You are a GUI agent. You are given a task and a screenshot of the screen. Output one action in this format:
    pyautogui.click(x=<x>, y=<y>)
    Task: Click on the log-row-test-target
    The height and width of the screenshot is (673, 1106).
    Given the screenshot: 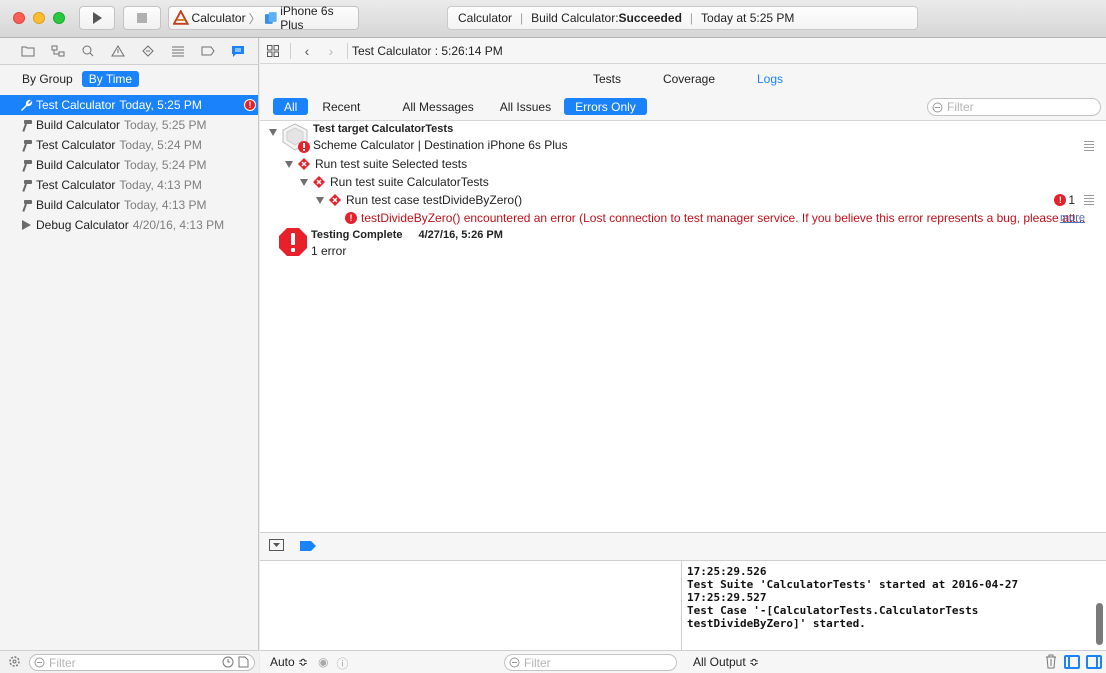 What is the action you would take?
    pyautogui.click(x=273, y=132)
    